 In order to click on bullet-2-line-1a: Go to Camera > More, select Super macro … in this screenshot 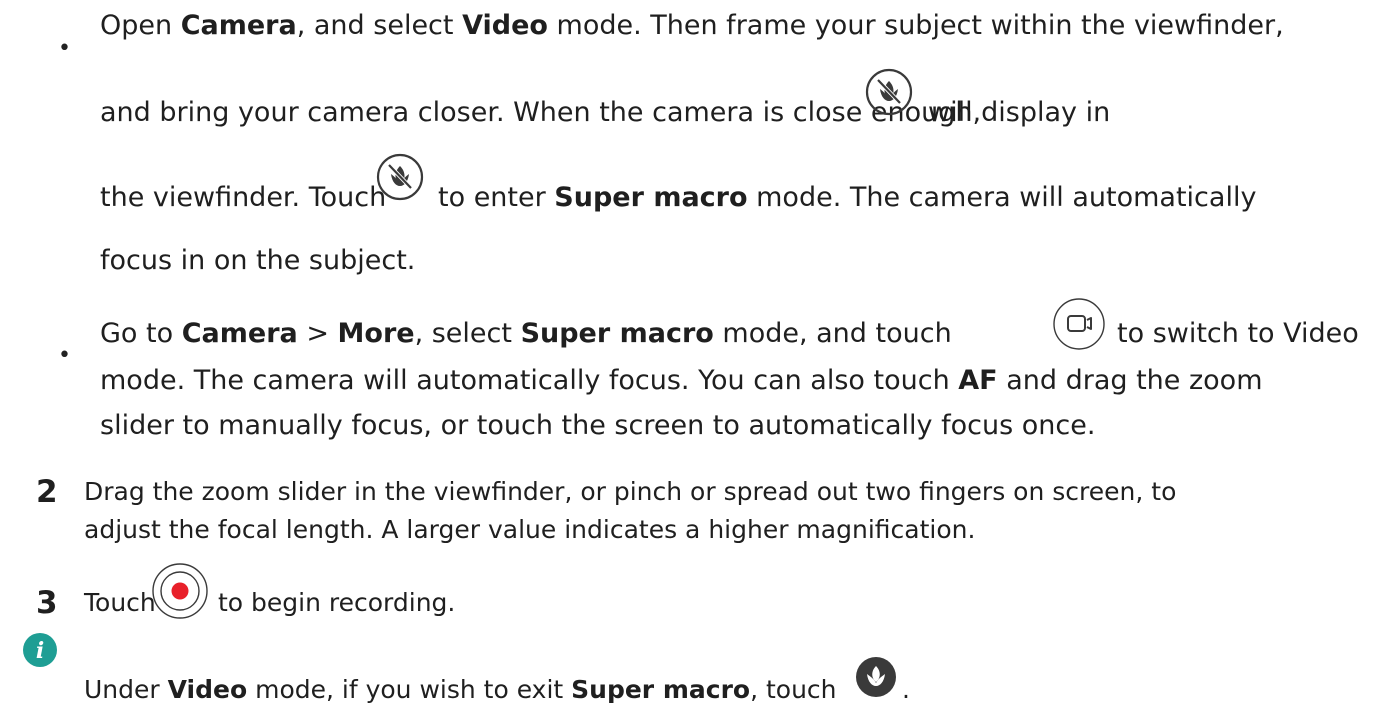, I will do `click(526, 333)`.